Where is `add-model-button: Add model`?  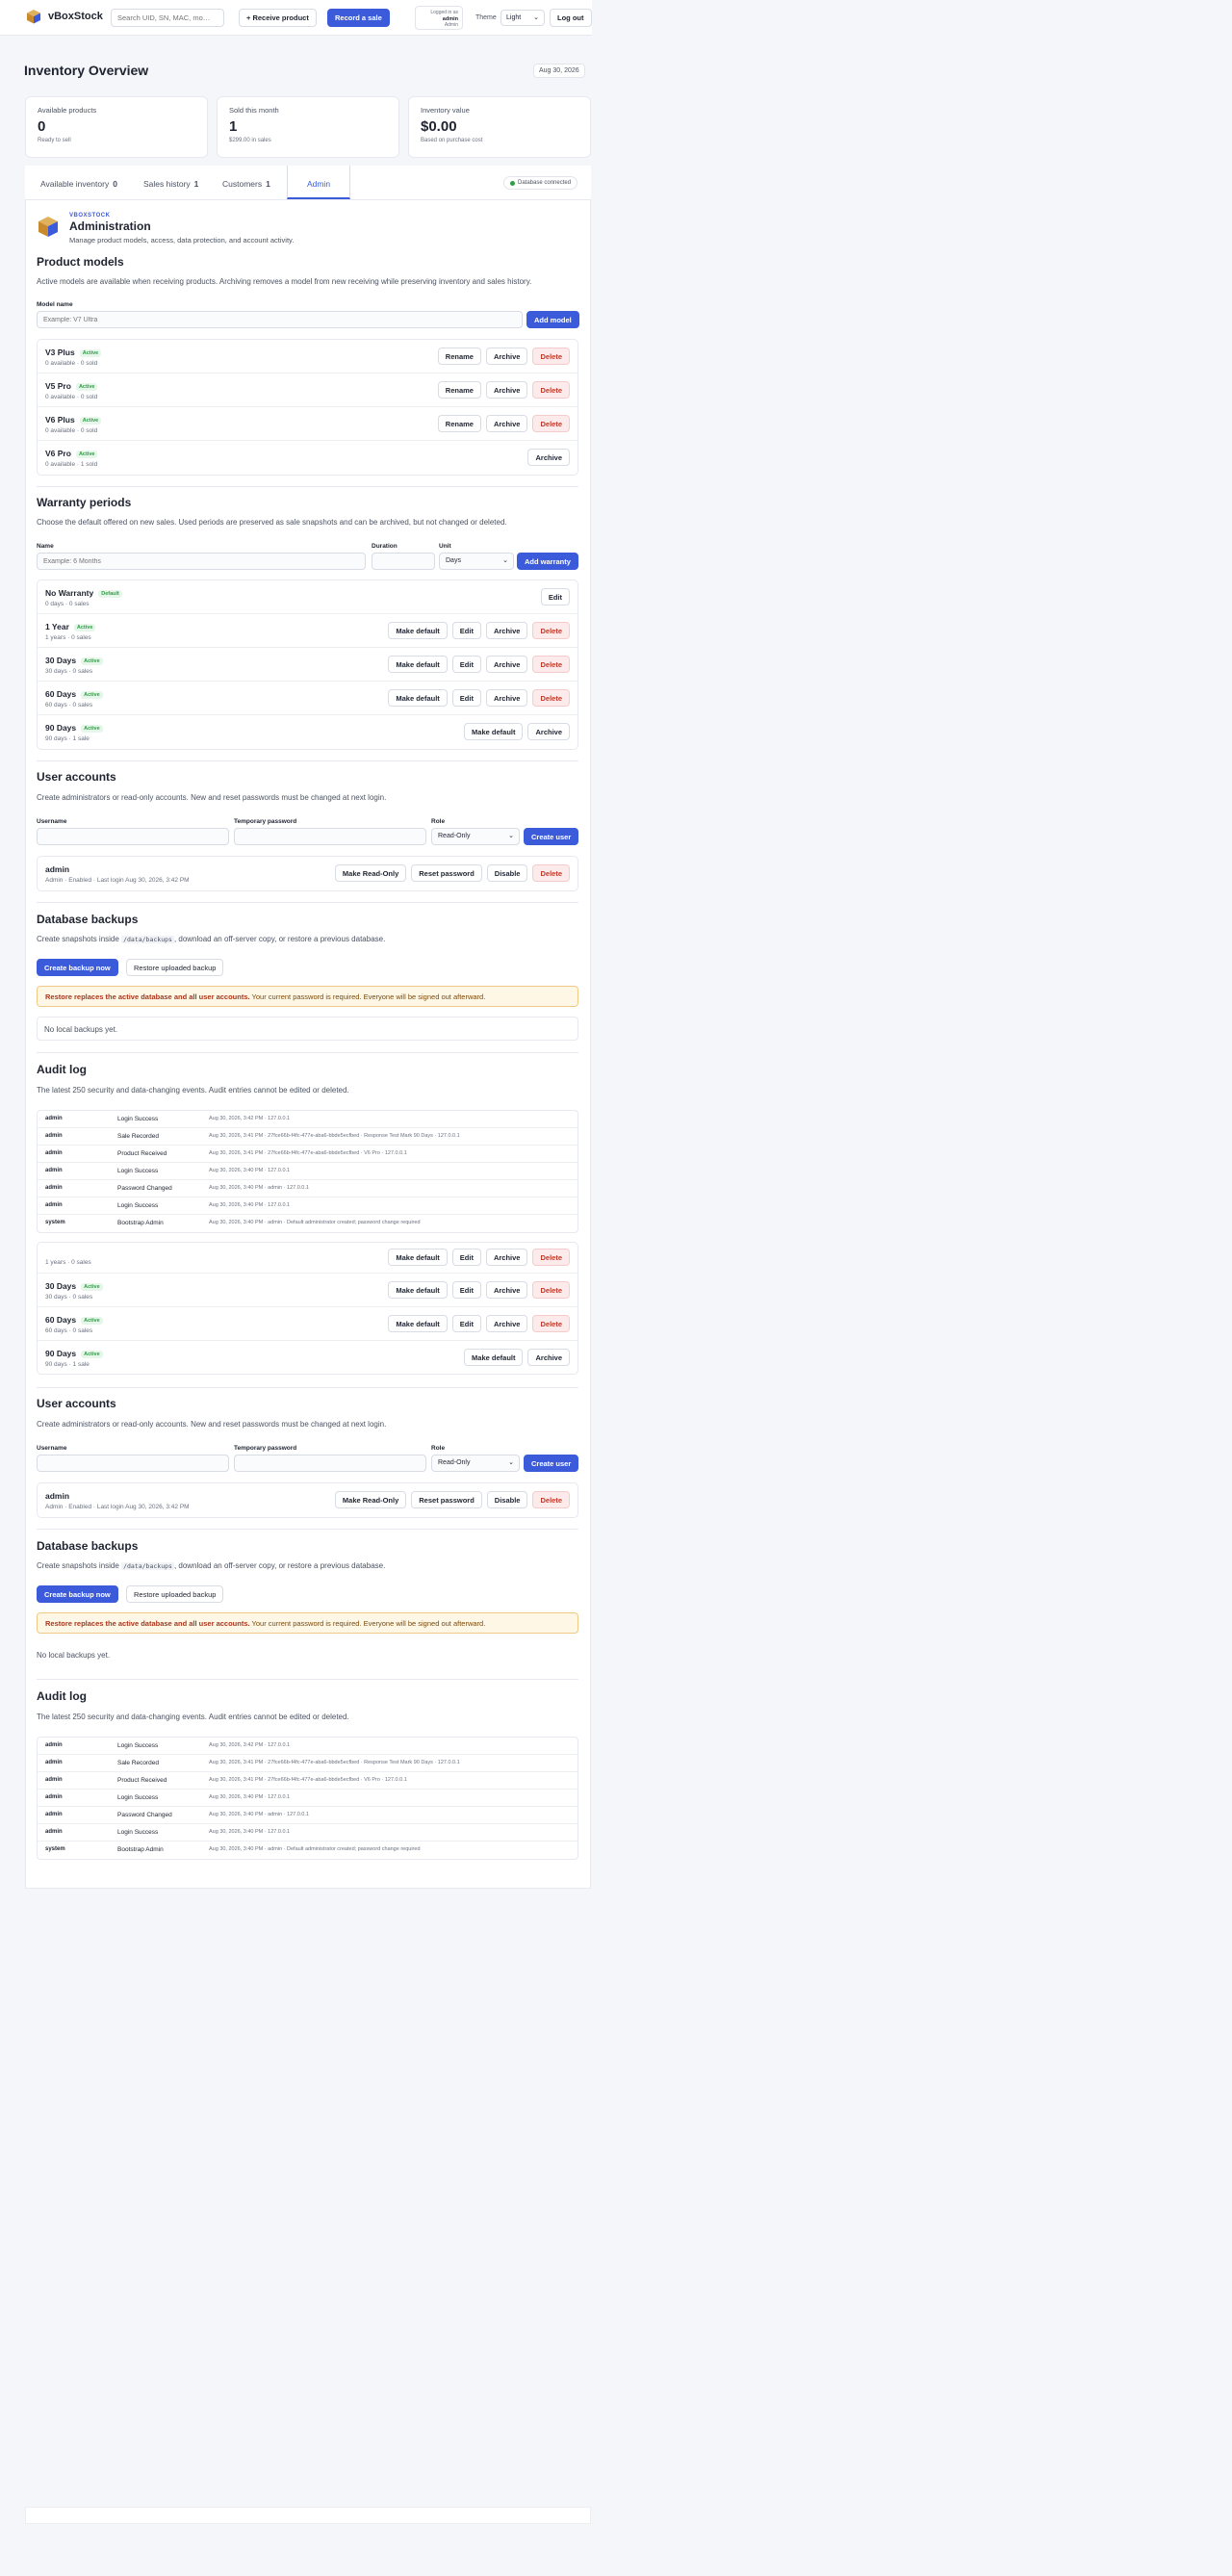 add-model-button: Add model is located at coordinates (552, 319).